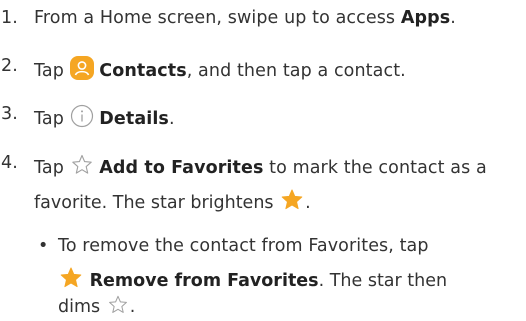 This screenshot has width=526, height=321. Describe the element at coordinates (143, 71) in the screenshot. I see `contacts-label: Contacts` at that location.